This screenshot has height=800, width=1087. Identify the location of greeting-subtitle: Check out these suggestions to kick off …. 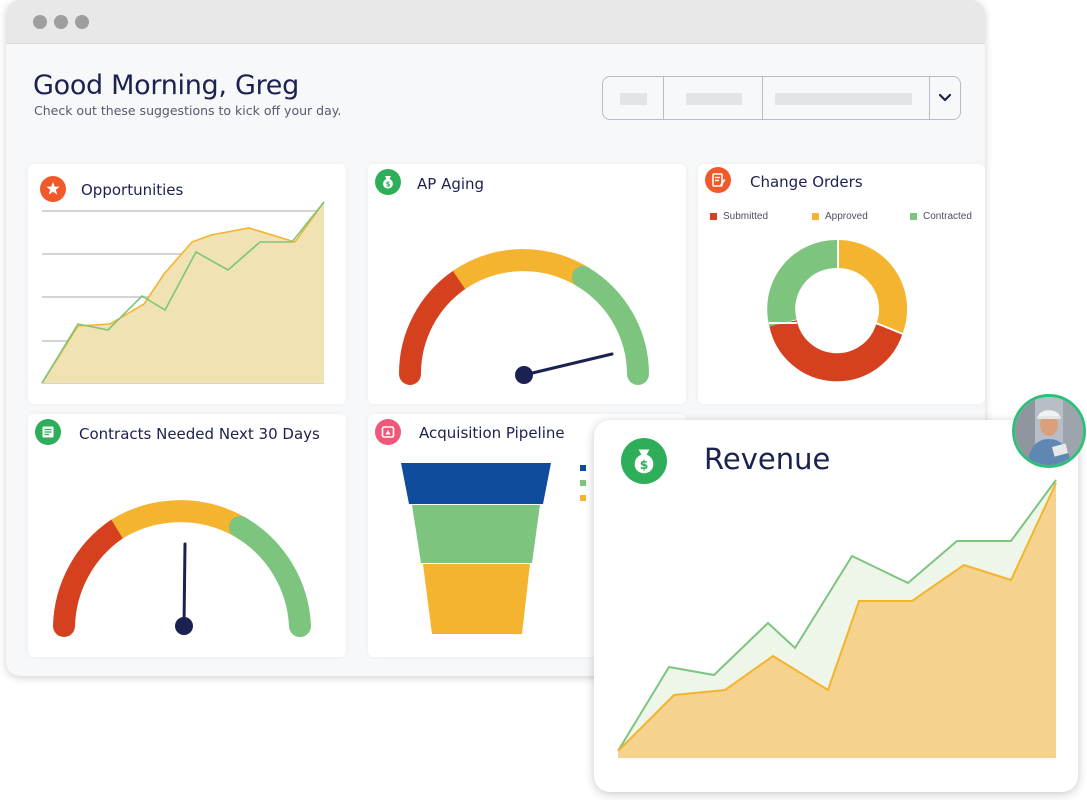
(188, 110).